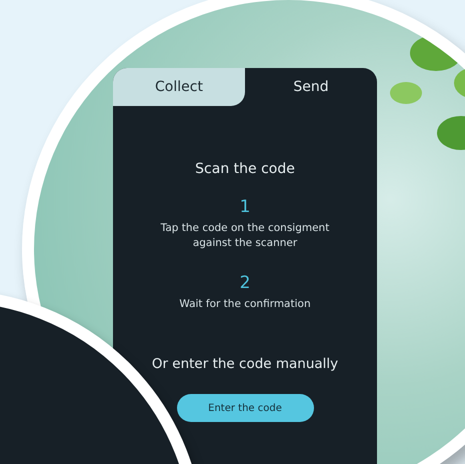  I want to click on enter-code-button: Enter the code, so click(245, 408).